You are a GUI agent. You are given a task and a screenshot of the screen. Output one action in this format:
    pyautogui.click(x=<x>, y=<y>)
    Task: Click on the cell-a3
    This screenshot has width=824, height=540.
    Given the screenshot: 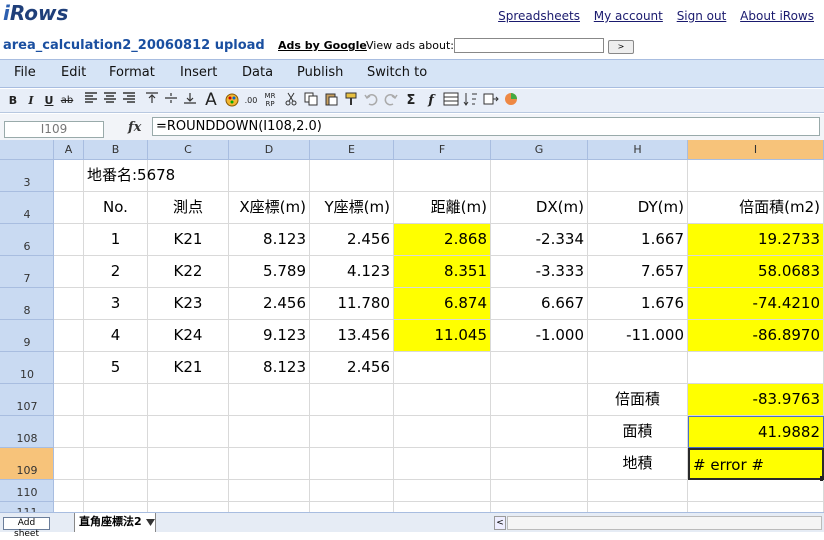 What is the action you would take?
    pyautogui.click(x=69, y=176)
    